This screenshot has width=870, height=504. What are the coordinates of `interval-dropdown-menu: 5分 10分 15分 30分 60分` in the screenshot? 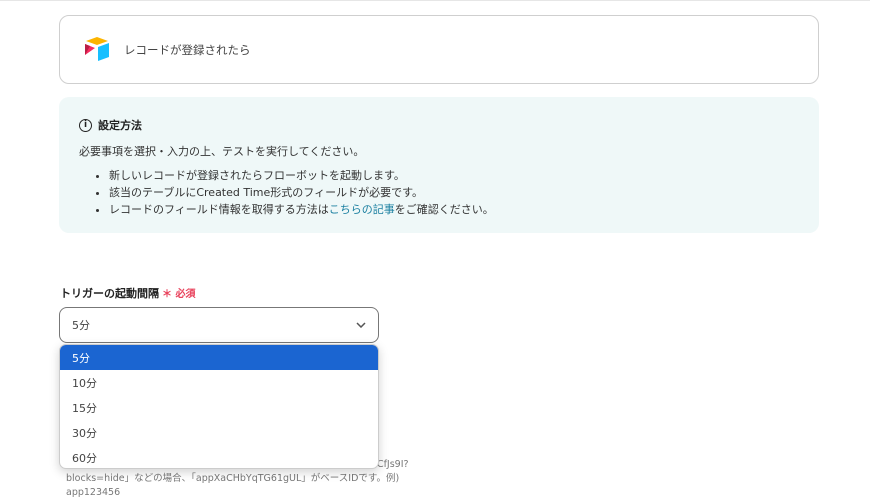 It's located at (219, 406).